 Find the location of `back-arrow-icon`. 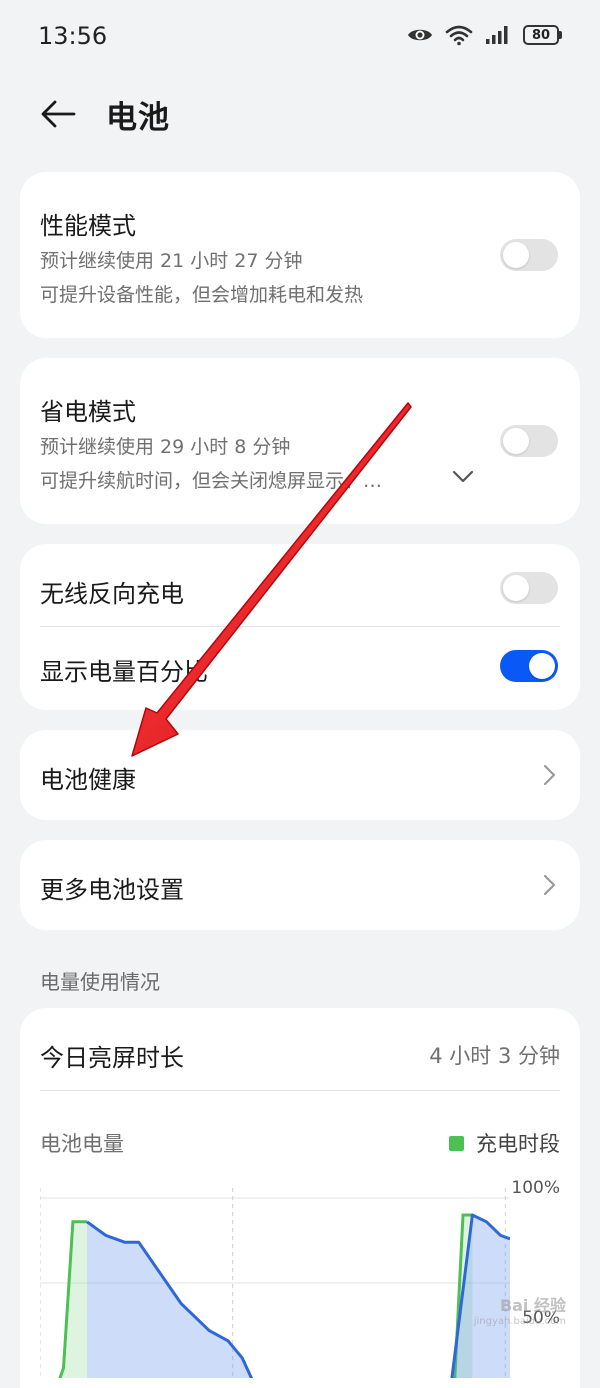

back-arrow-icon is located at coordinates (58, 114).